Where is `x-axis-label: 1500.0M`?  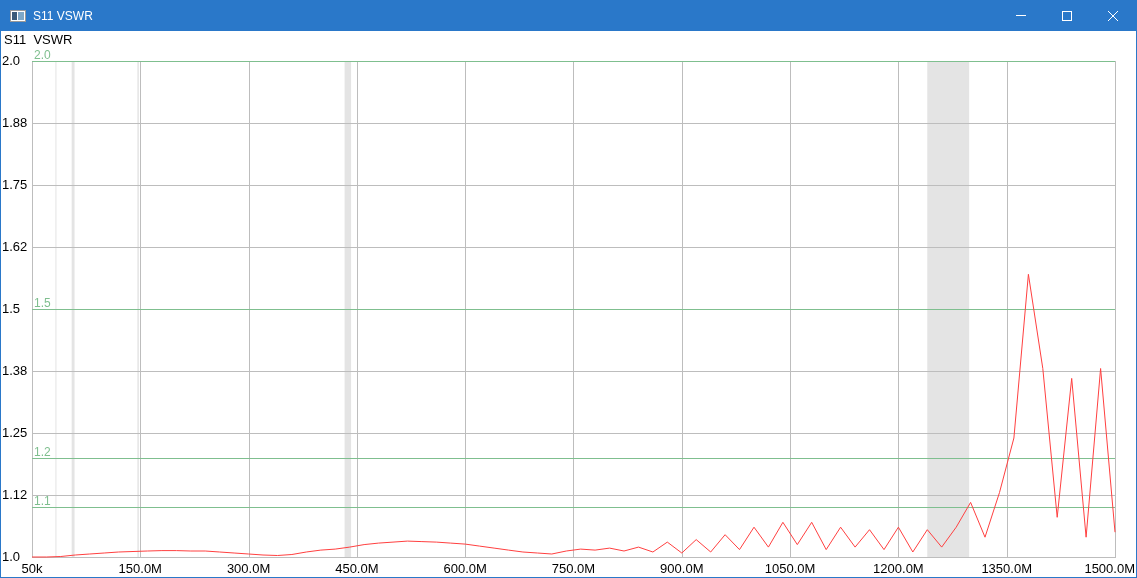
x-axis-label: 1500.0M is located at coordinates (1109, 568).